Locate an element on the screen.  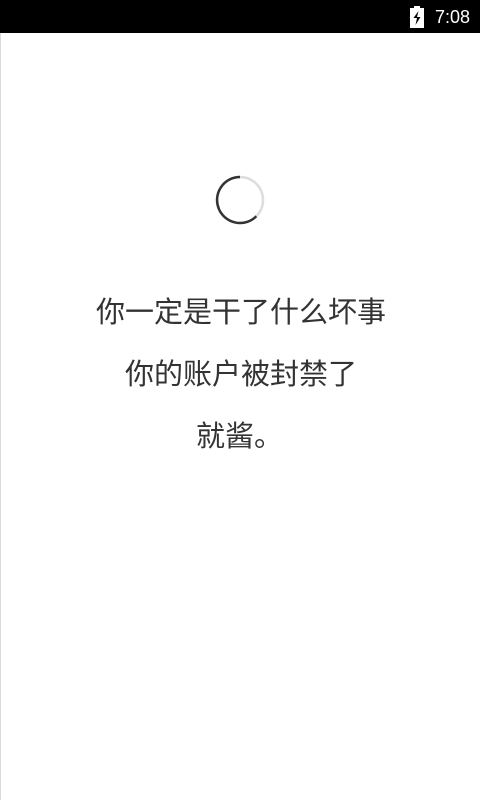
battery-charging-icon is located at coordinates (417, 17).